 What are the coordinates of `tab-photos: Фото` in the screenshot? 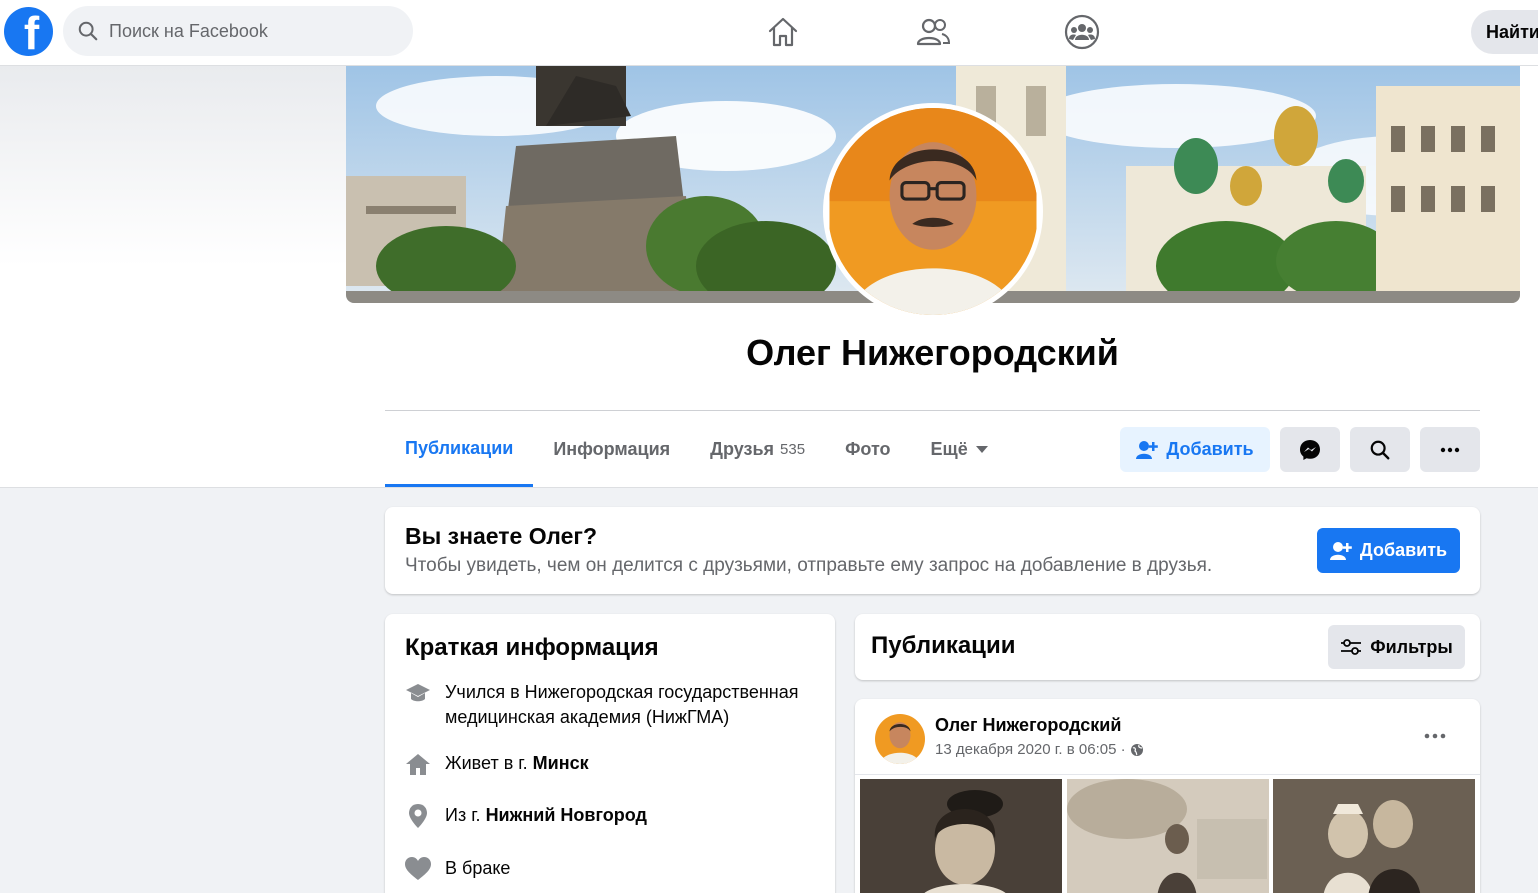 It's located at (867, 449).